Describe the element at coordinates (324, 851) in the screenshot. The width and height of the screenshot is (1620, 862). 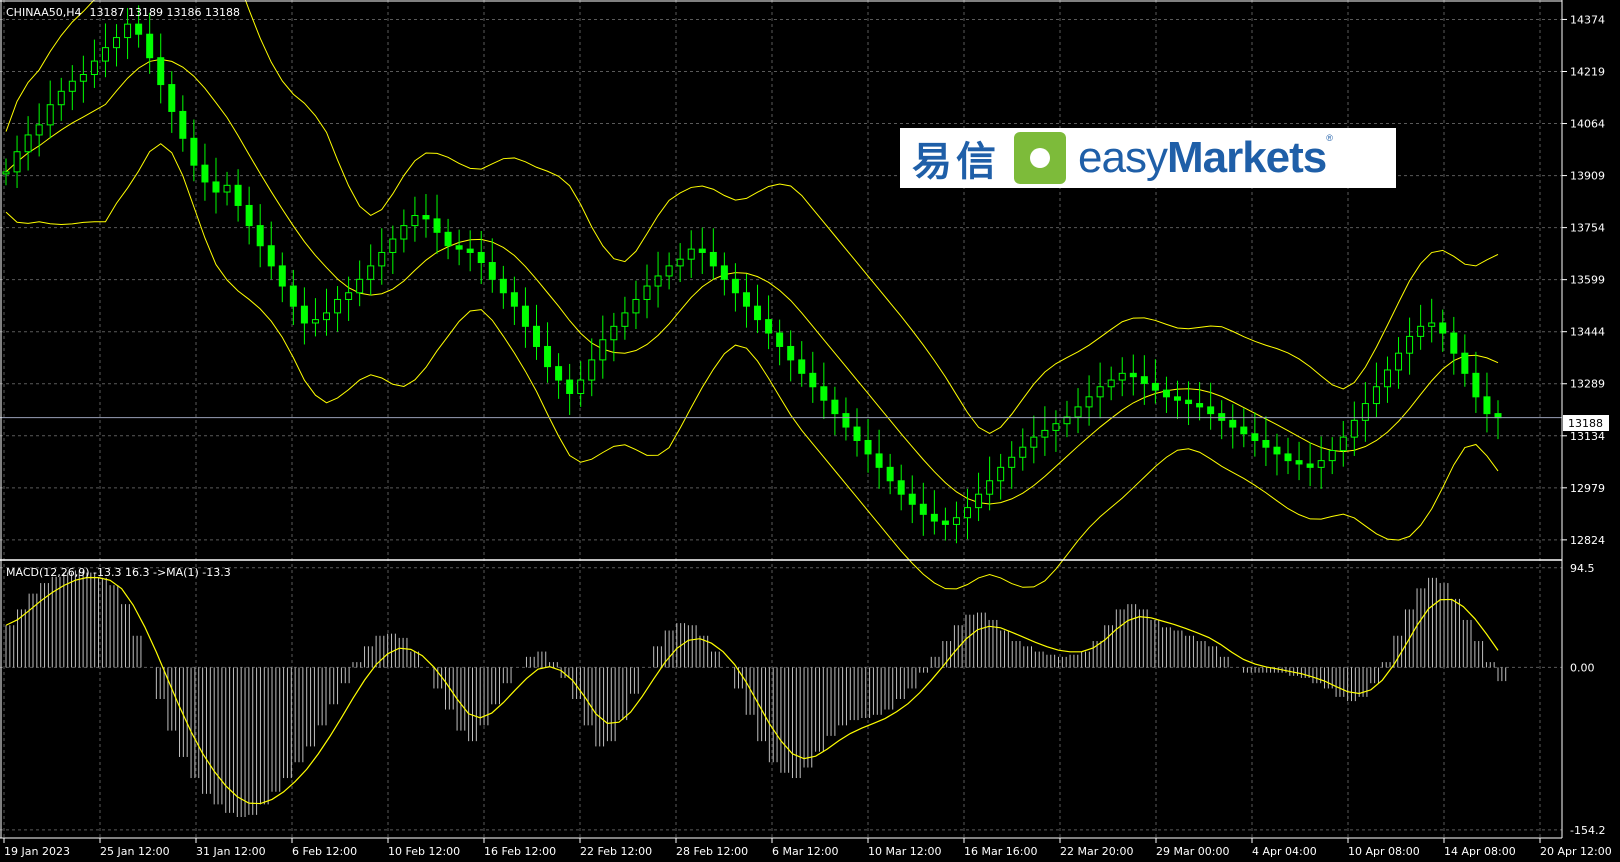
I see `time-tick-label: 6 Feb 12:00` at that location.